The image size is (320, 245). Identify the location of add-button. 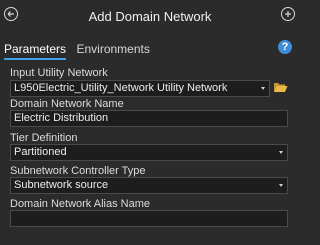
(288, 14).